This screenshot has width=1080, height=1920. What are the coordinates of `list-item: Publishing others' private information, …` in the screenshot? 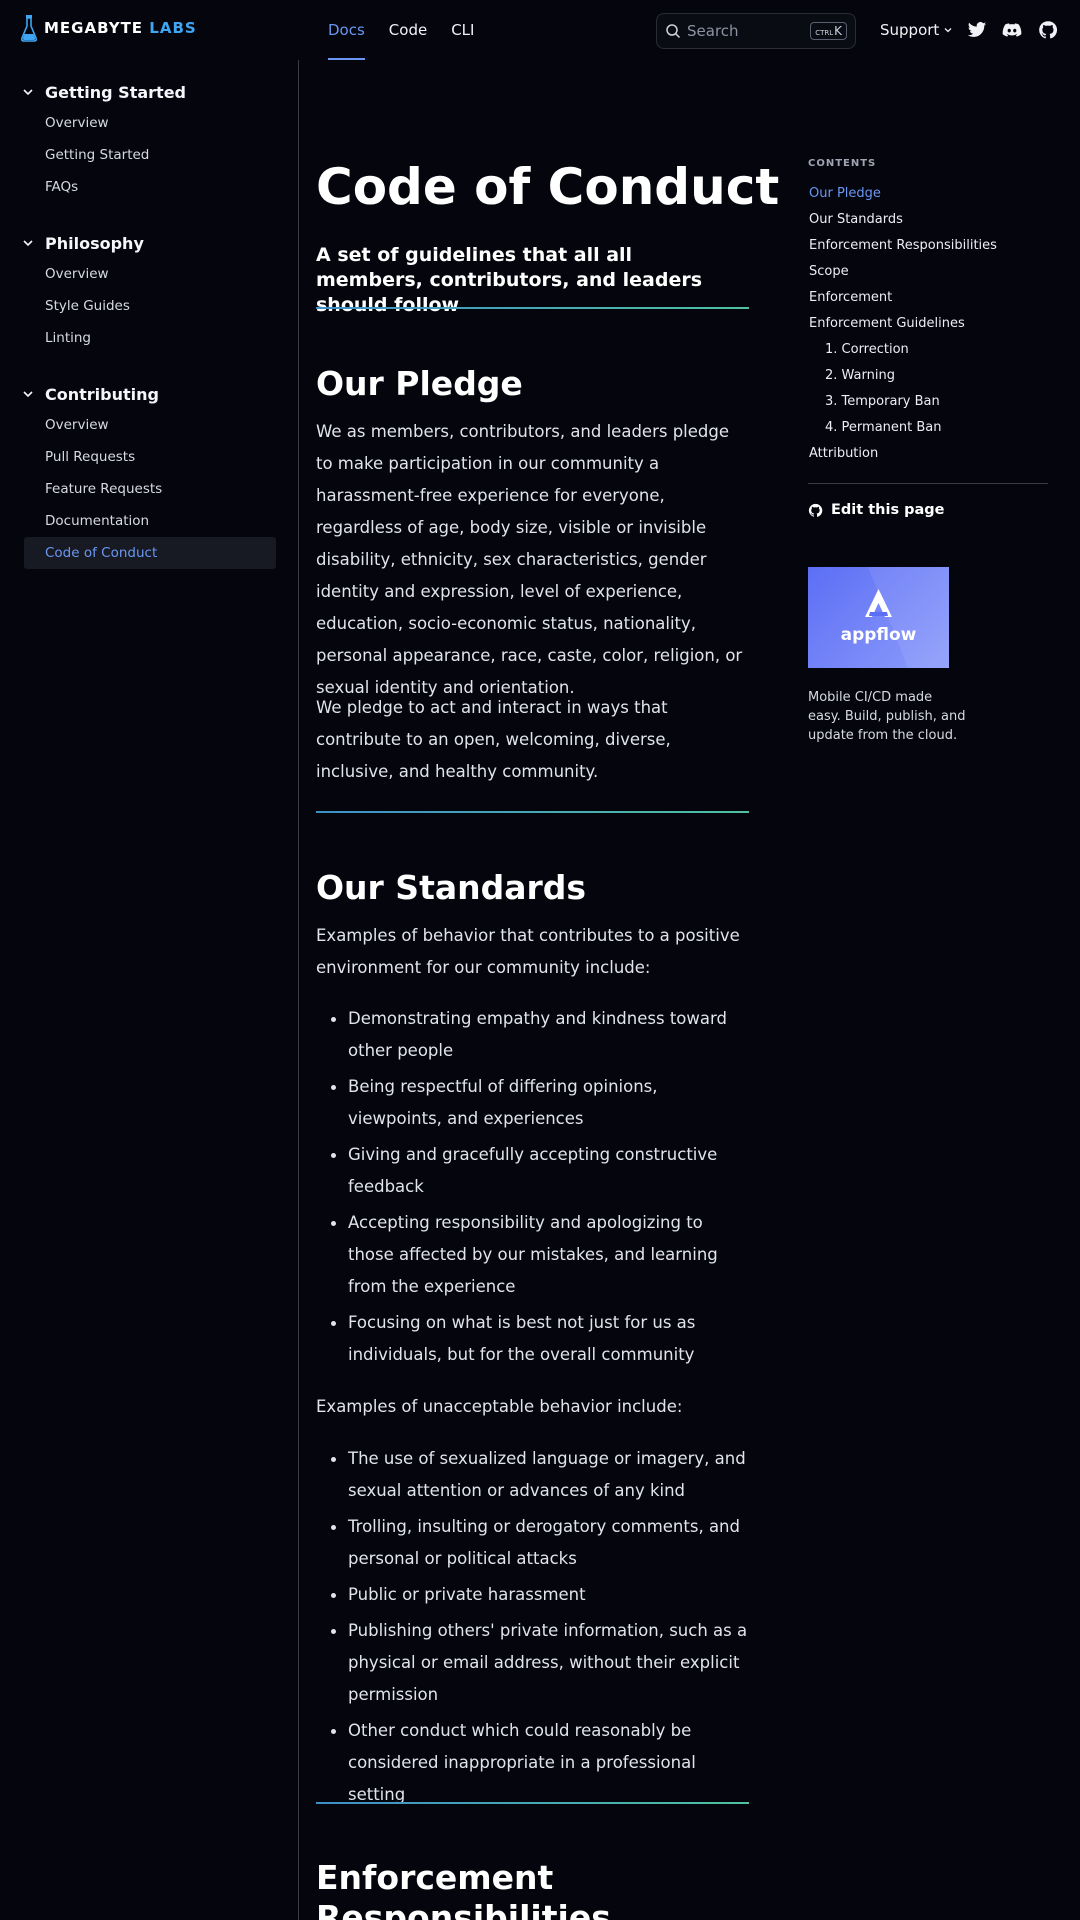 It's located at (532, 1663).